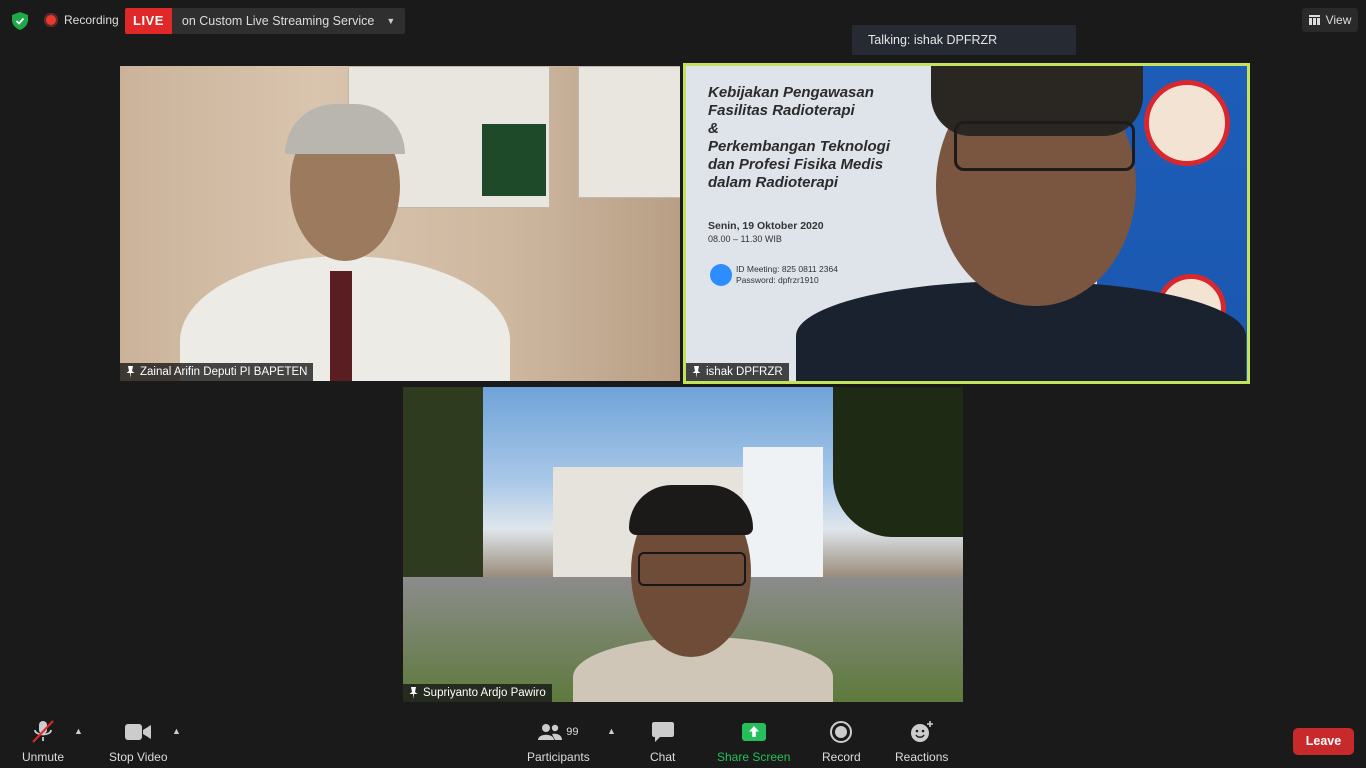  What do you see at coordinates (1187, 123) in the screenshot?
I see `speaker-photo` at bounding box center [1187, 123].